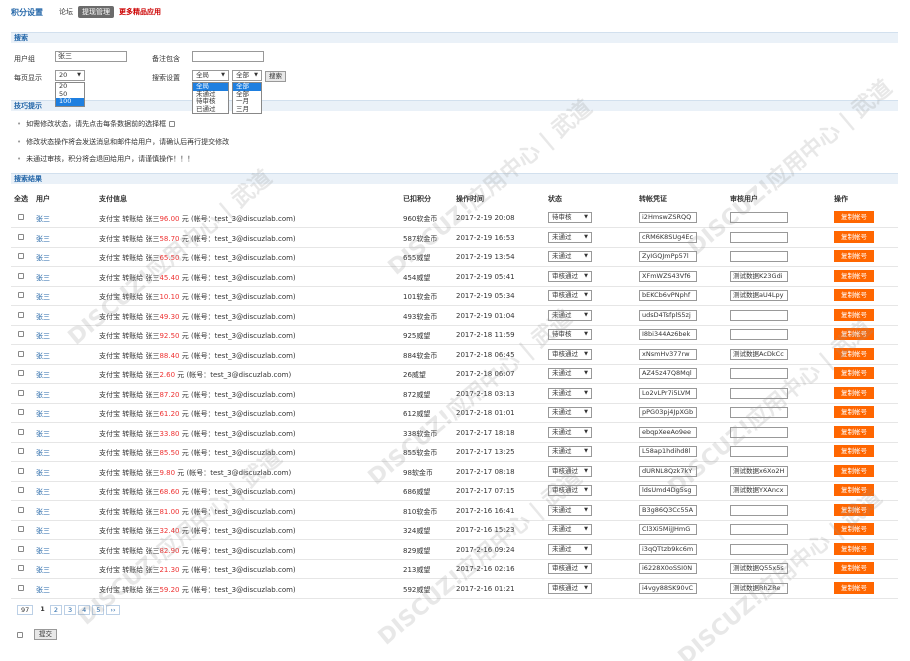  What do you see at coordinates (759, 471) in the screenshot?
I see `reviewer-input: 测试数据x6Xo2H` at bounding box center [759, 471].